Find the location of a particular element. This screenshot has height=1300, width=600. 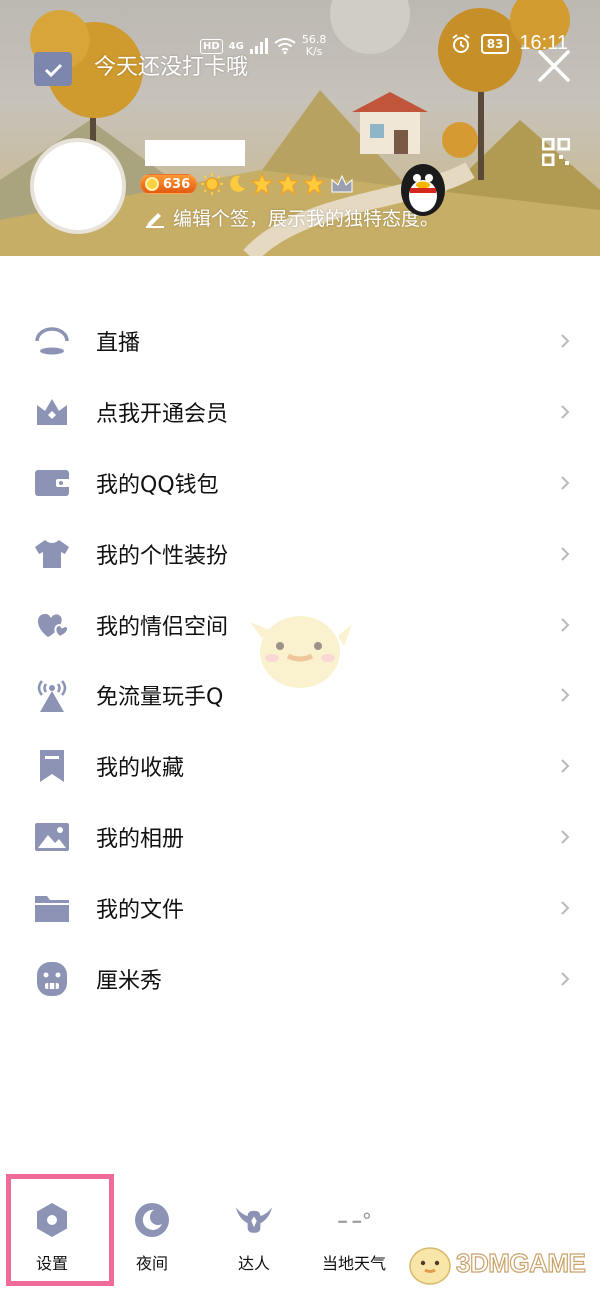

menu-label: 我的个性装扮 is located at coordinates (162, 556).